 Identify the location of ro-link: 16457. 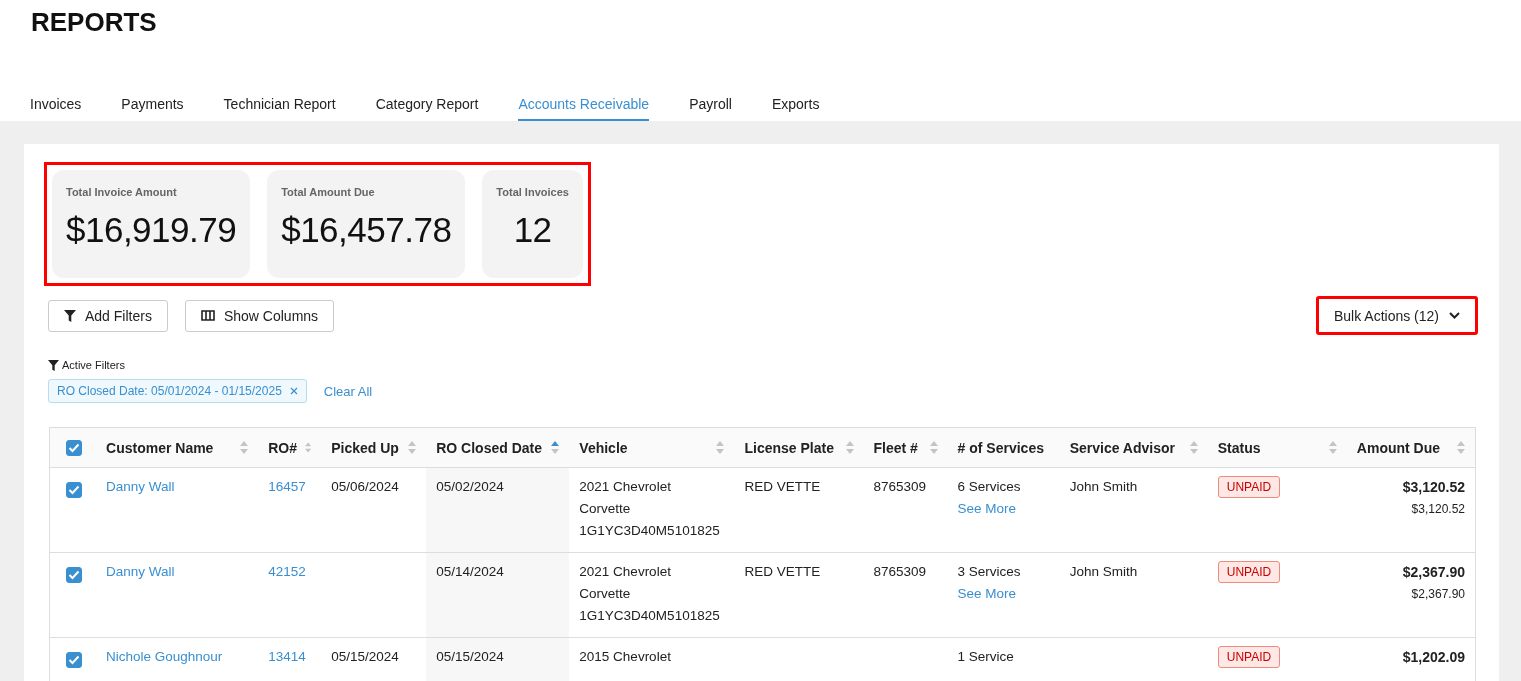
(287, 486).